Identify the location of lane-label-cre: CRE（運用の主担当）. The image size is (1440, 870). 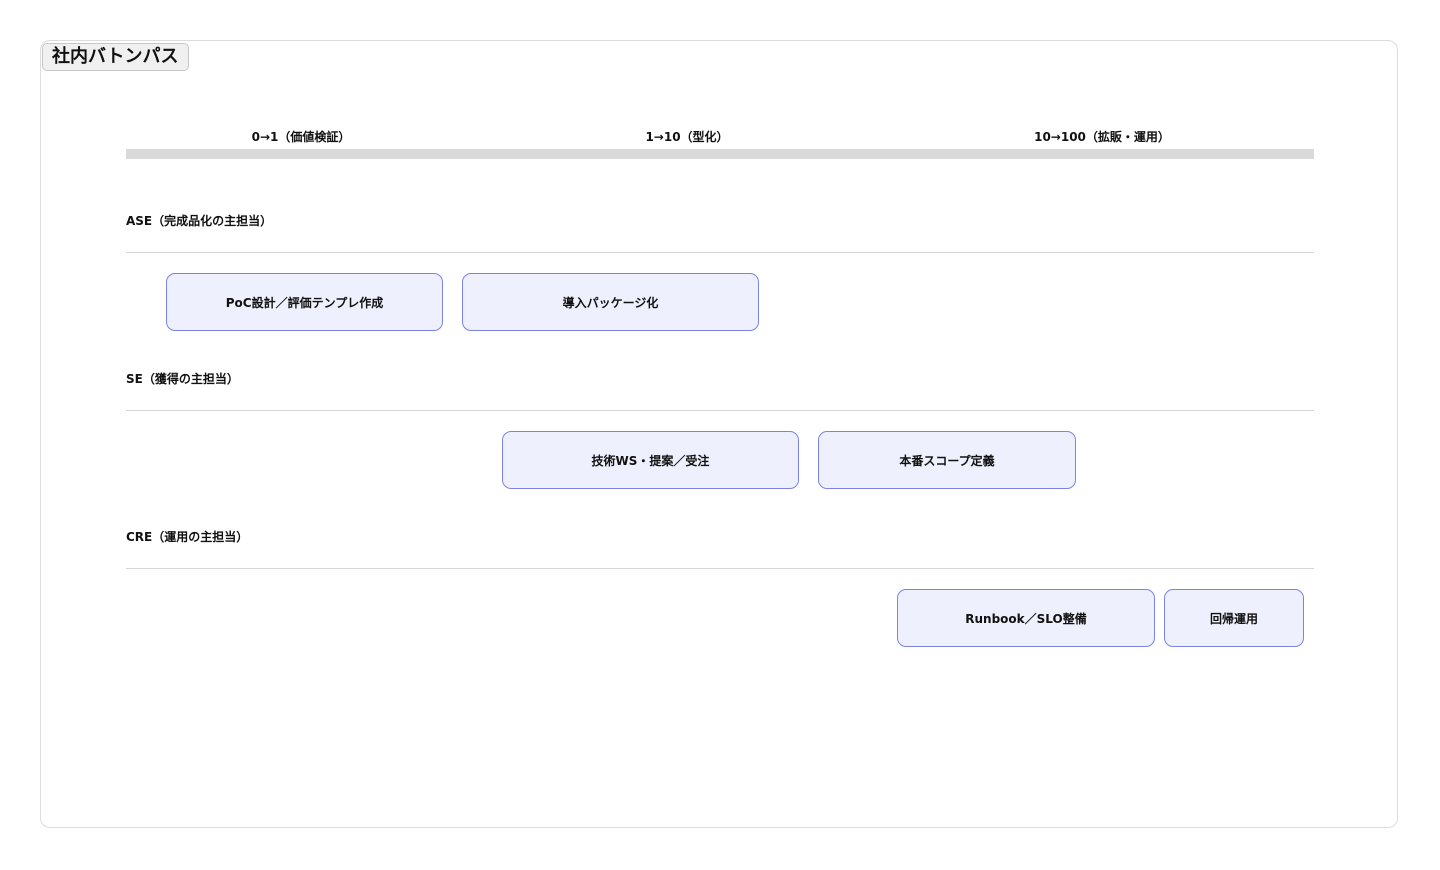
(187, 537).